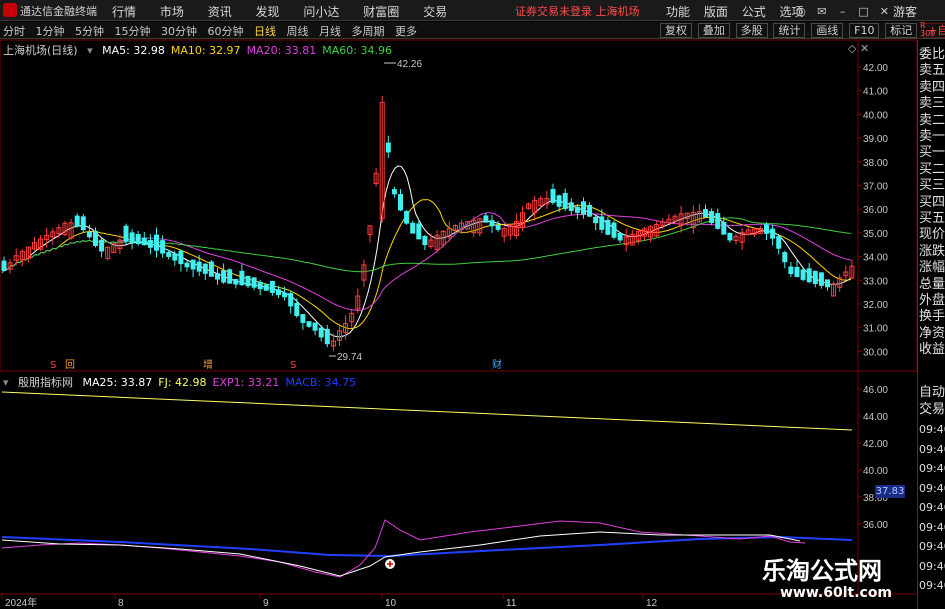 This screenshot has width=945, height=609. Describe the element at coordinates (427, 411) in the screenshot. I see `fj-line` at that location.